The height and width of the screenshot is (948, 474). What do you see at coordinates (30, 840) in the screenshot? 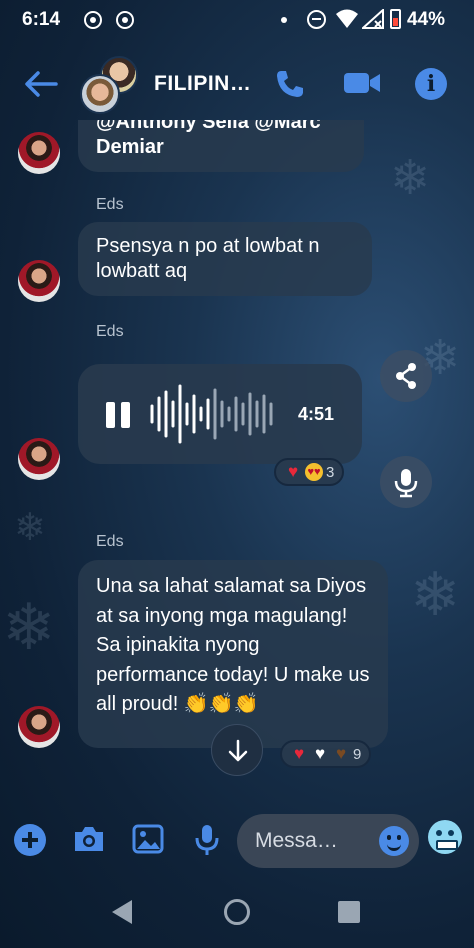
I see `plus-icon` at bounding box center [30, 840].